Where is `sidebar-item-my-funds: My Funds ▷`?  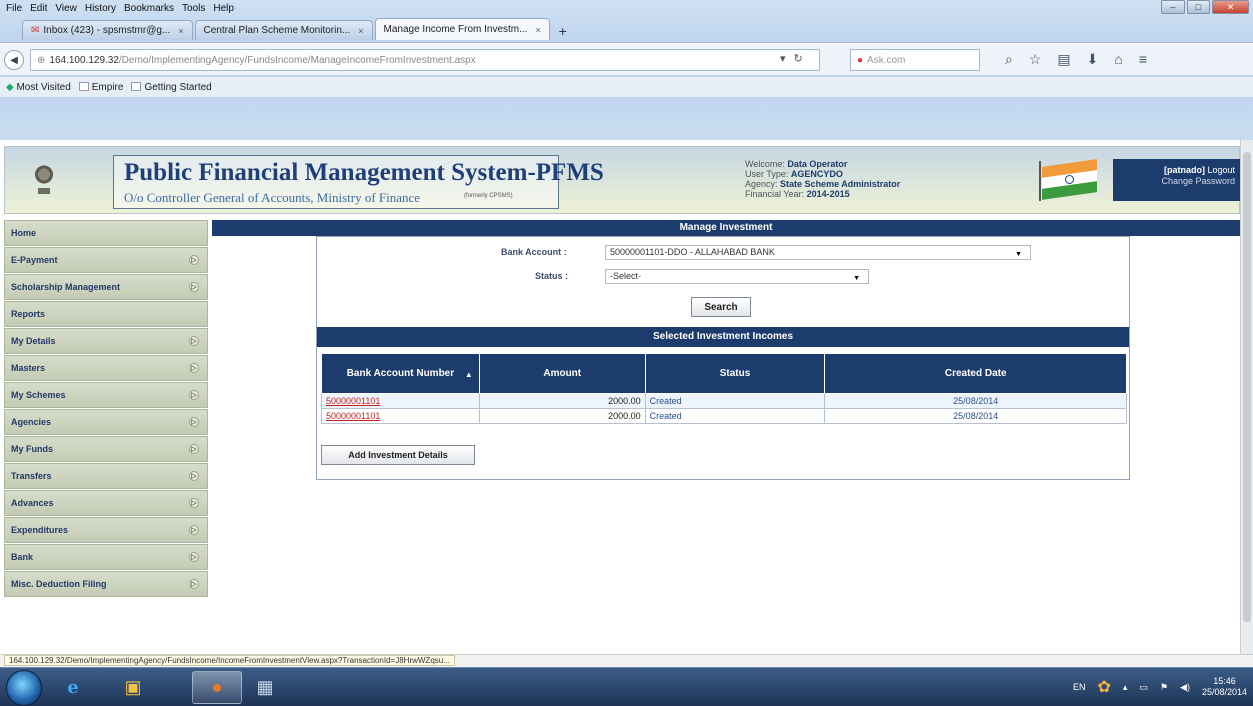
sidebar-item-my-funds: My Funds ▷ is located at coordinates (106, 449).